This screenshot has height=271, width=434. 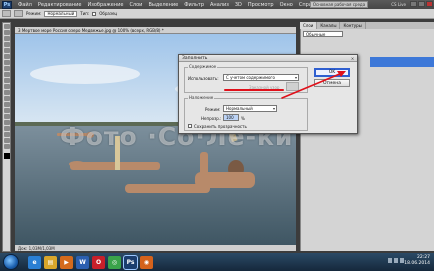 I want to click on opacity-input: 100, so click(x=231, y=117).